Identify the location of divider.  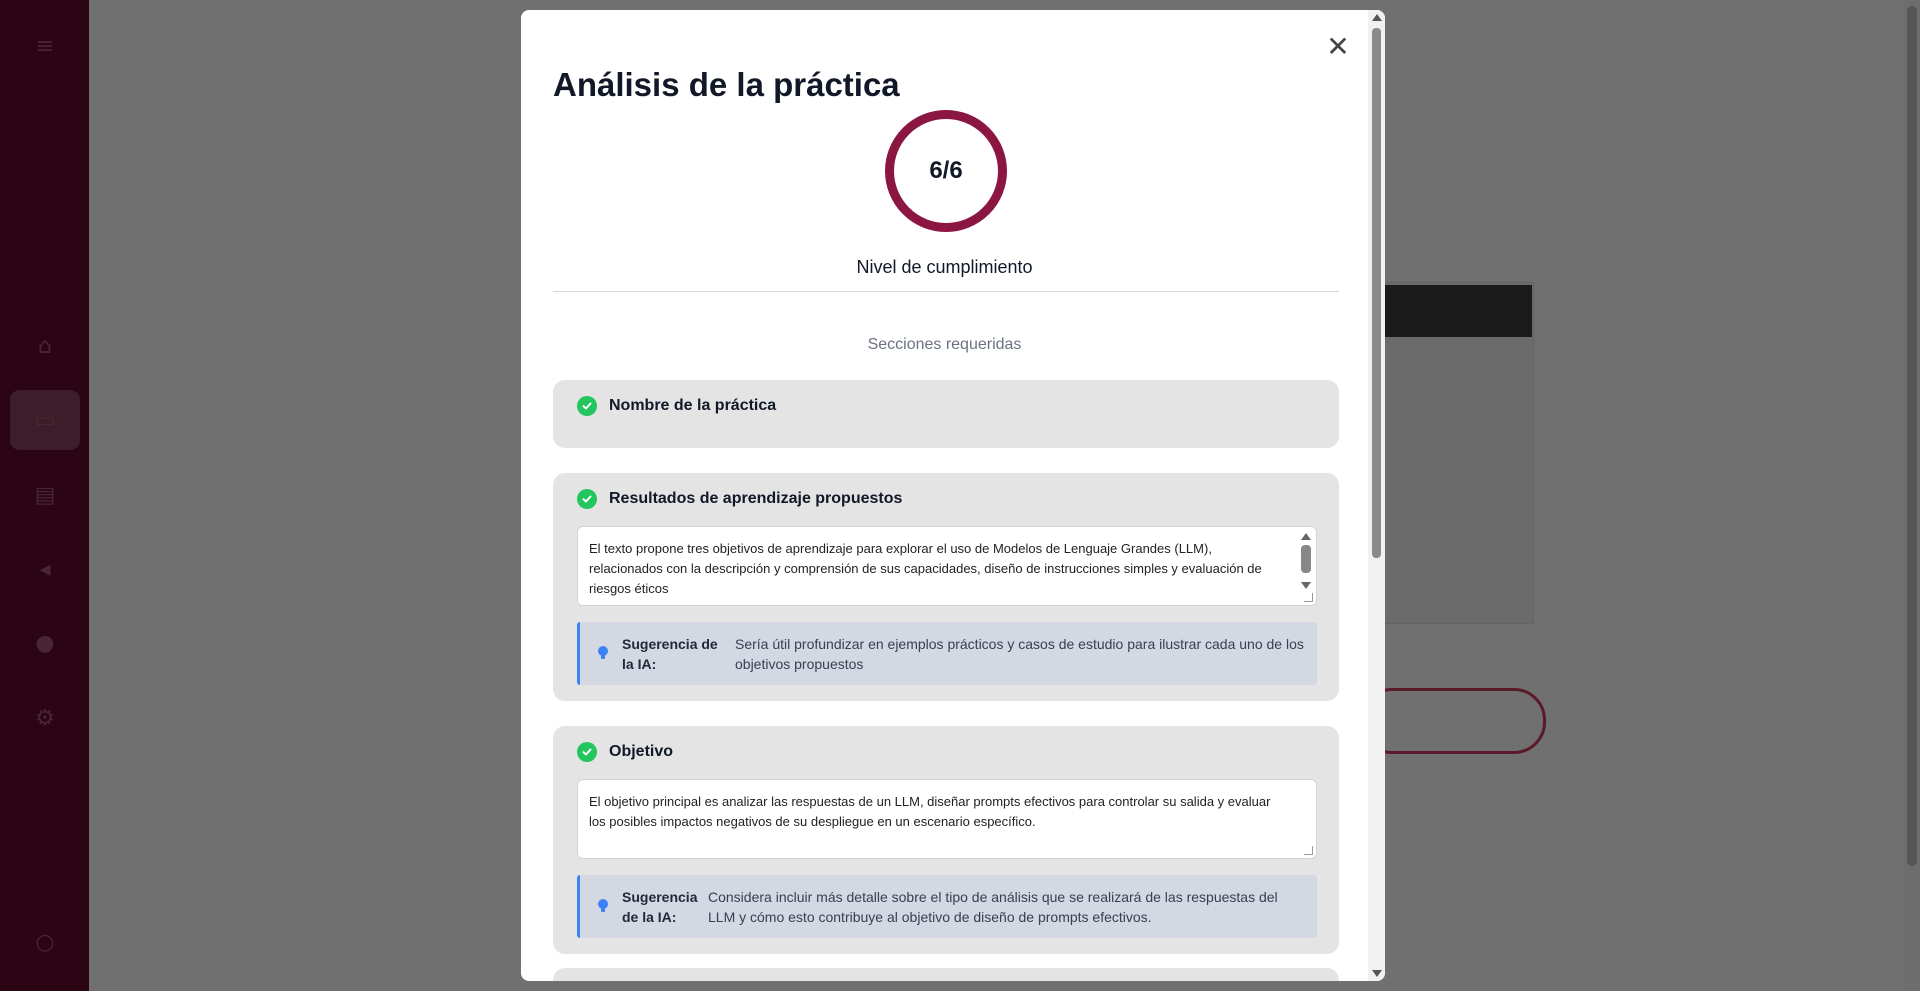
(946, 291).